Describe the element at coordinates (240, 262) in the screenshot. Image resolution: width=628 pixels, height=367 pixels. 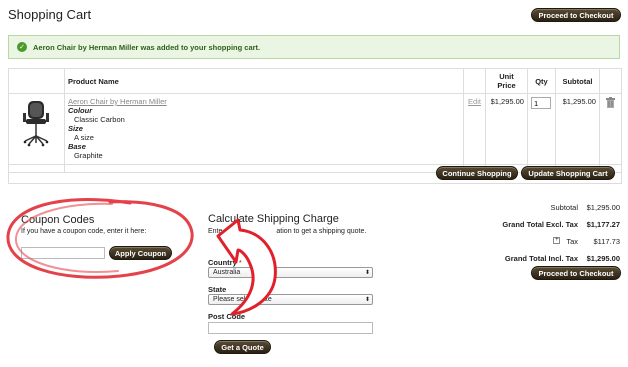
I see `required-mark: *` at that location.